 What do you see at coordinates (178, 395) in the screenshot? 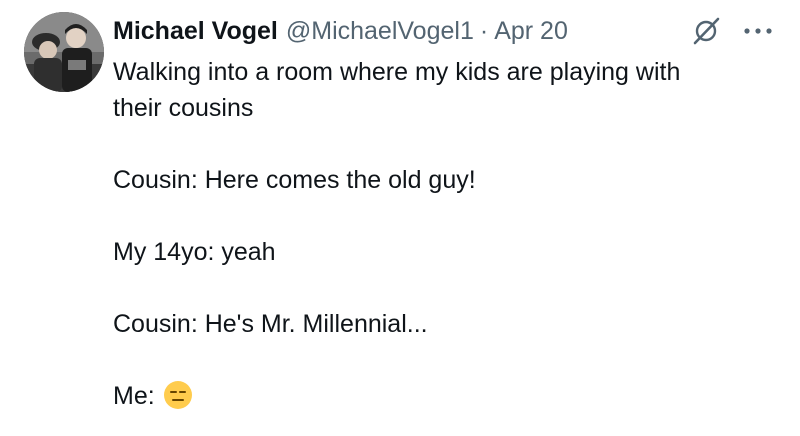
I see `expressionless-face-emoji-icon` at bounding box center [178, 395].